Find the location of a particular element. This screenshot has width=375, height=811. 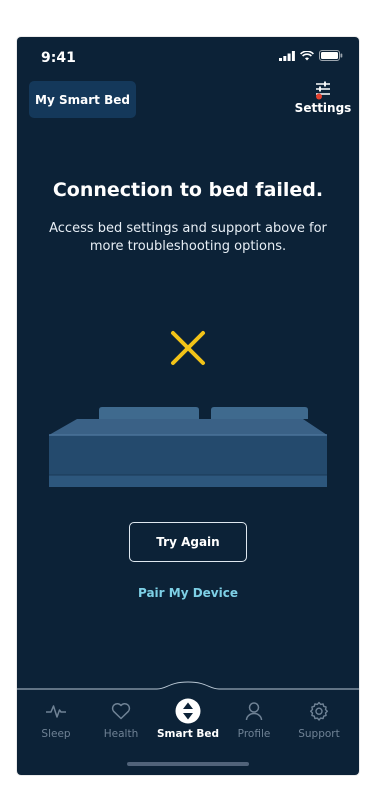

bottom-tab-bar: Sleep Health Smart Bed Profile Support is located at coordinates (188, 727).